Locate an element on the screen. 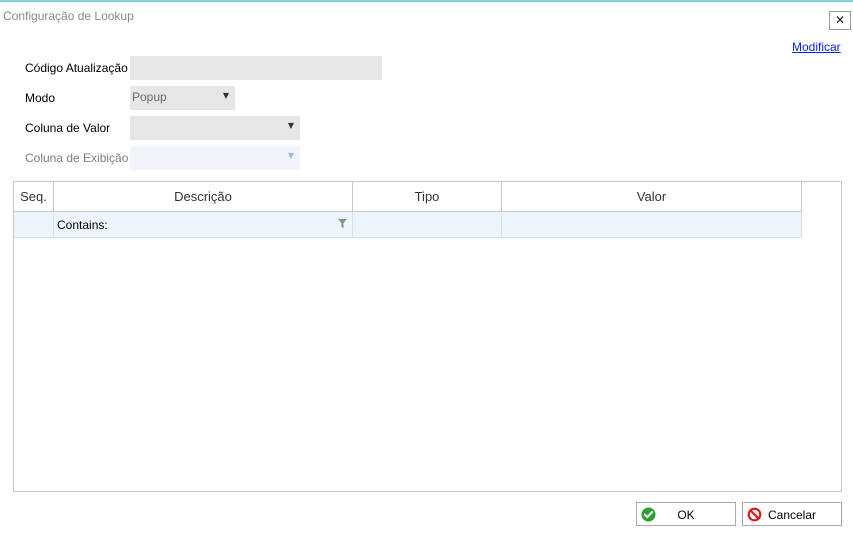 The height and width of the screenshot is (538, 853). cancel-button: Cancelar is located at coordinates (792, 514).